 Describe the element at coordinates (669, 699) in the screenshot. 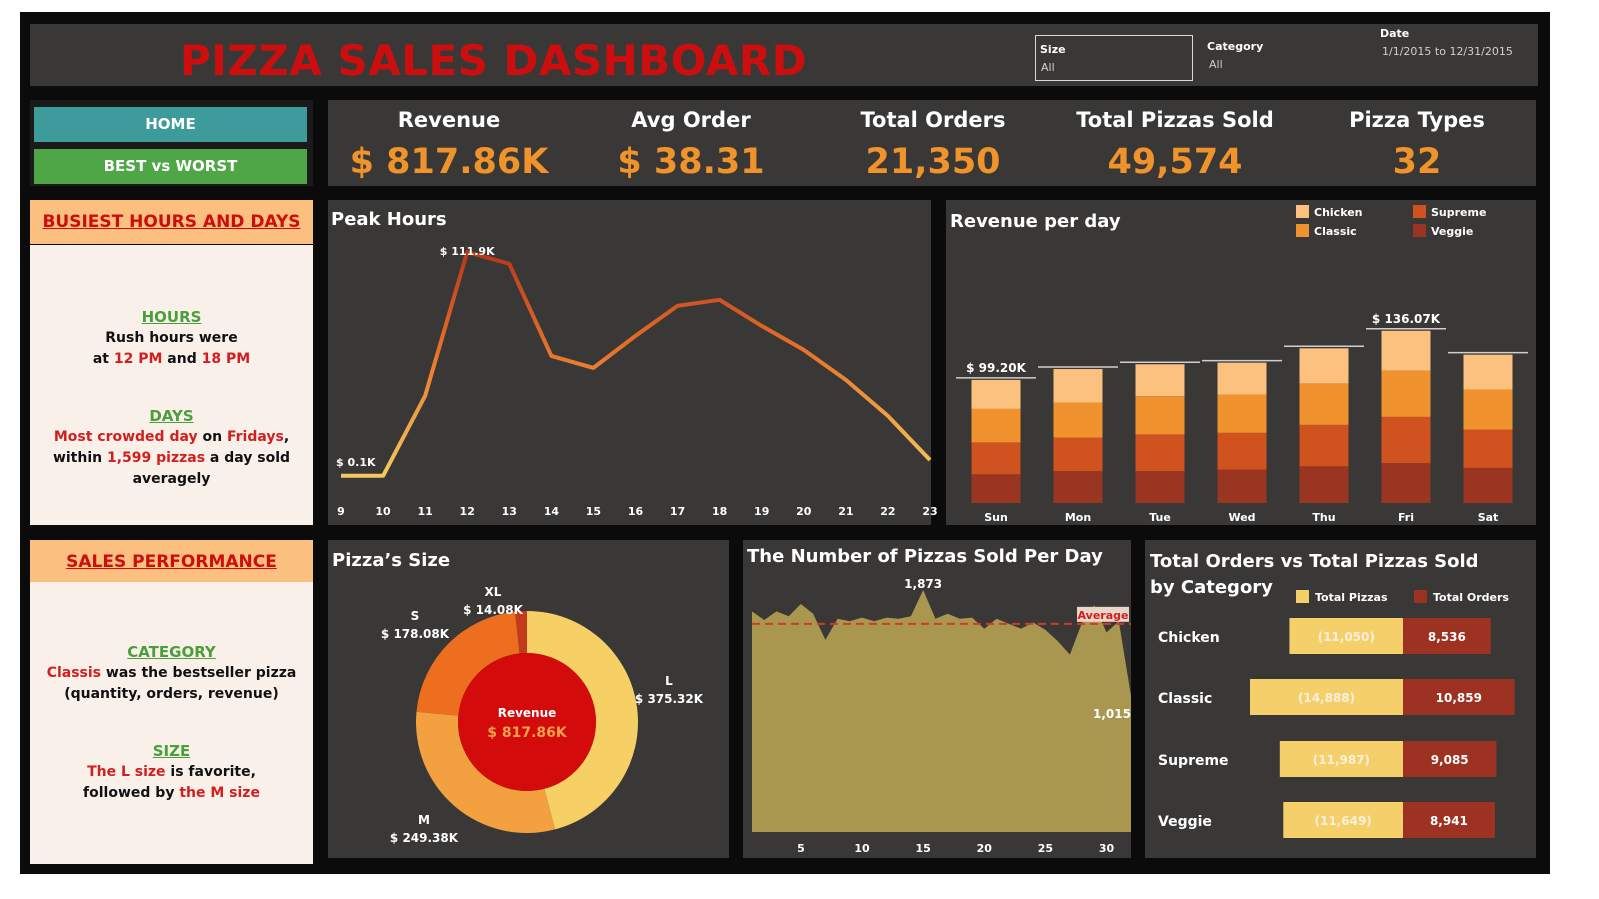

I see `size-slice-value: $ 375.32K` at that location.